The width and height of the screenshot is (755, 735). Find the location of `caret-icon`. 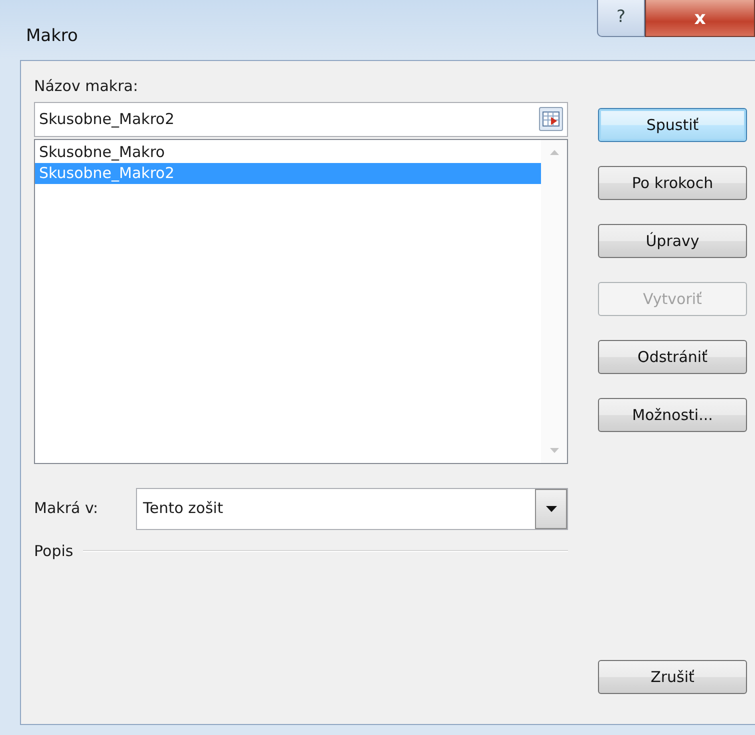

caret-icon is located at coordinates (551, 509).